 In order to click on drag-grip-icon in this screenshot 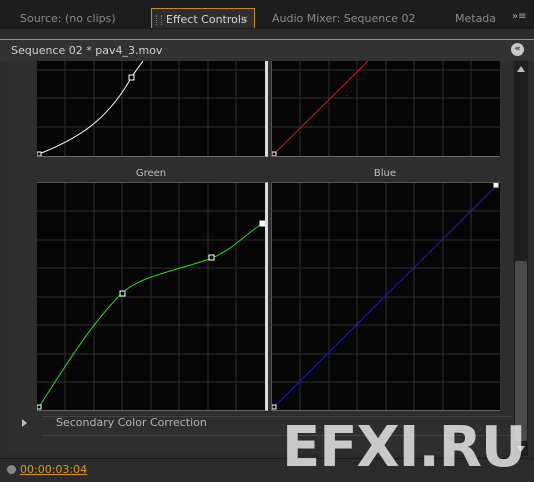, I will do `click(159, 20)`.